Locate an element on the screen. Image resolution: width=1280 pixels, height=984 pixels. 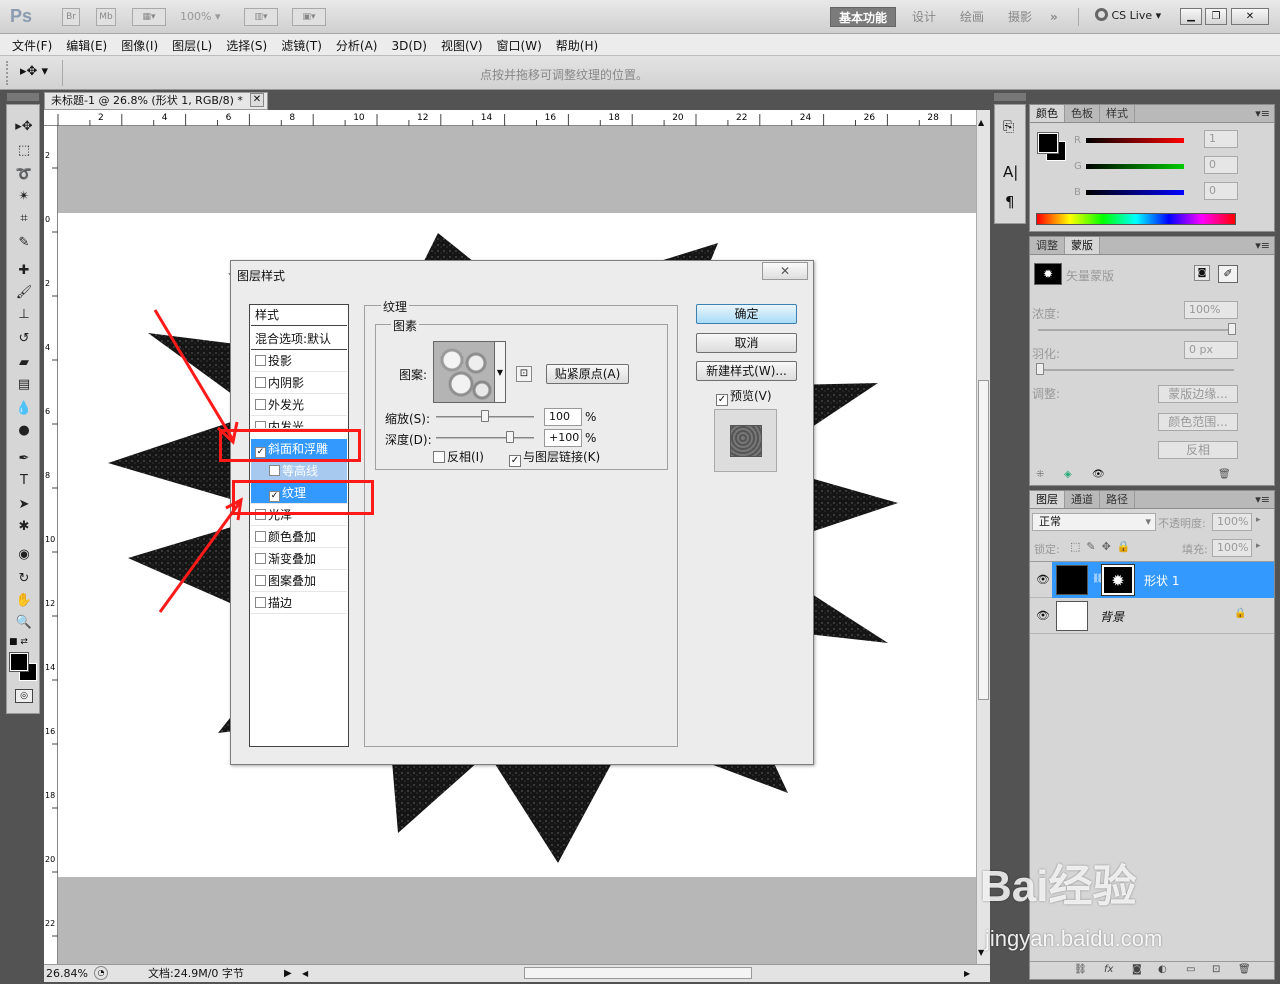
color-panel: 颜色 色板 样式 ▾≡ R 1 G 0 B 0 is located at coordinates (1152, 168).